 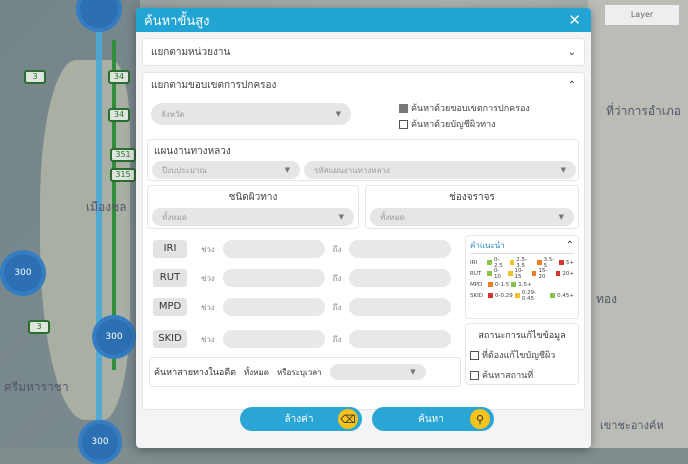 I want to click on iri-to-input, so click(x=400, y=249).